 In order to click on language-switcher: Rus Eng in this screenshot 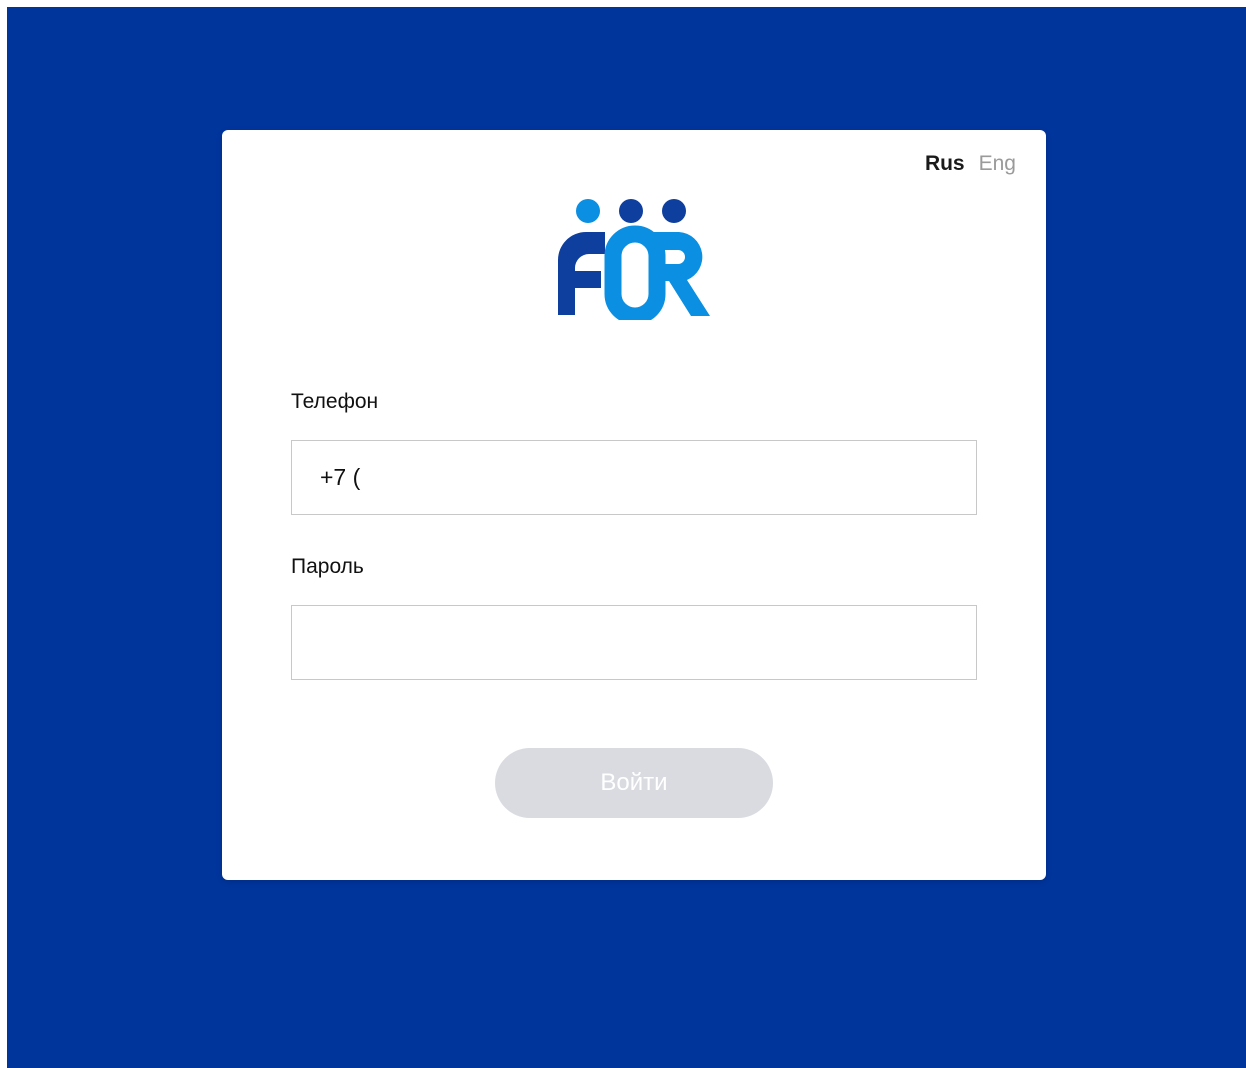, I will do `click(970, 164)`.